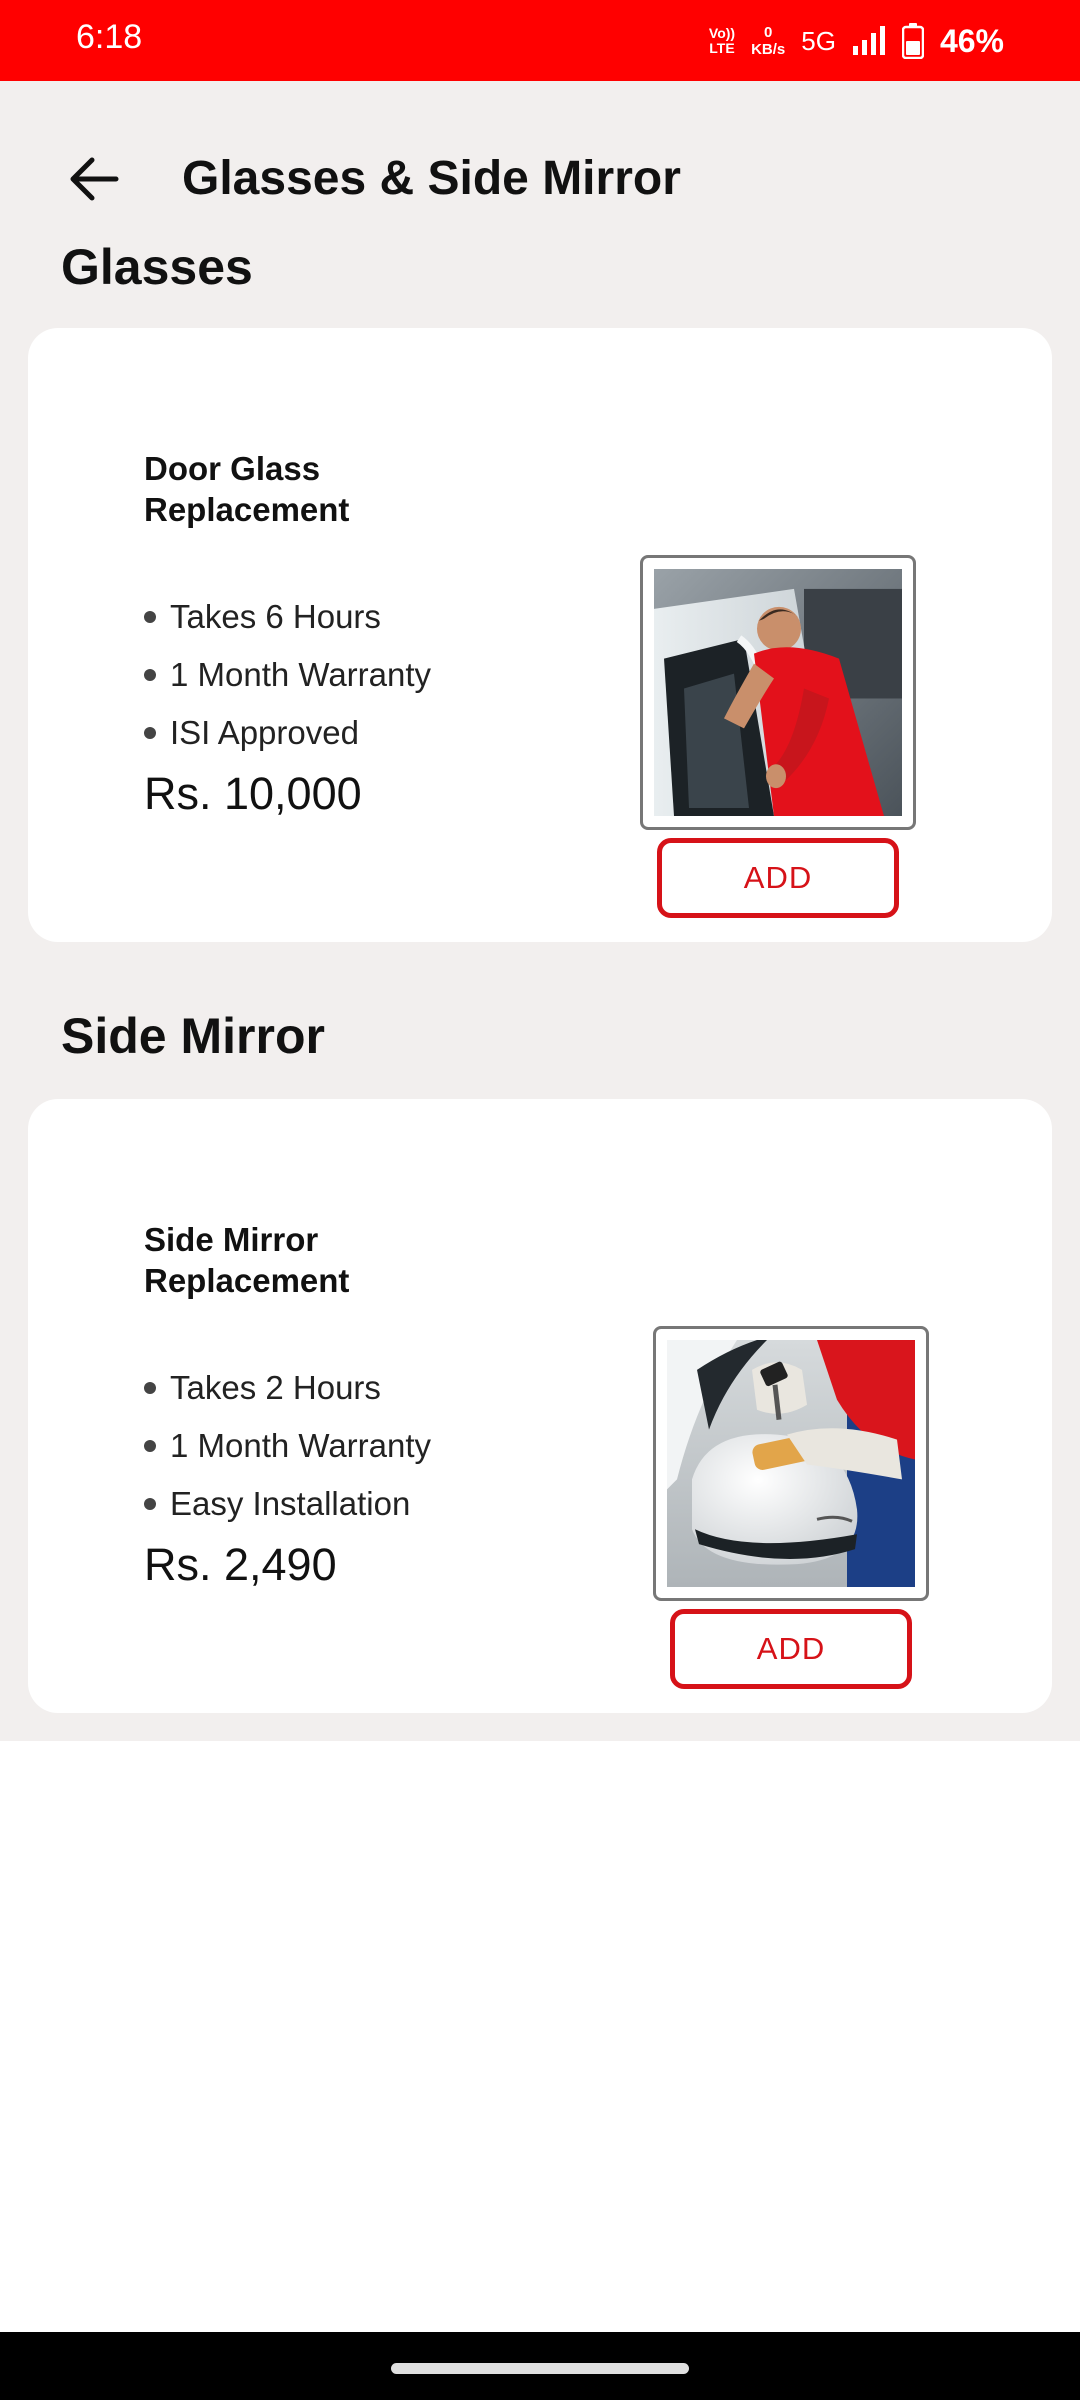  What do you see at coordinates (768, 41) in the screenshot?
I see `network-speed: 0 KB/s` at bounding box center [768, 41].